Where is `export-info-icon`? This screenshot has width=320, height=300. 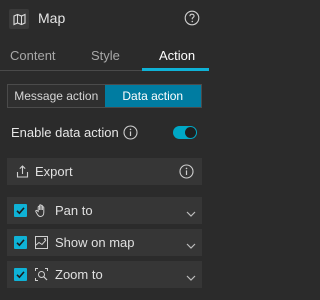
export-info-icon is located at coordinates (186, 171).